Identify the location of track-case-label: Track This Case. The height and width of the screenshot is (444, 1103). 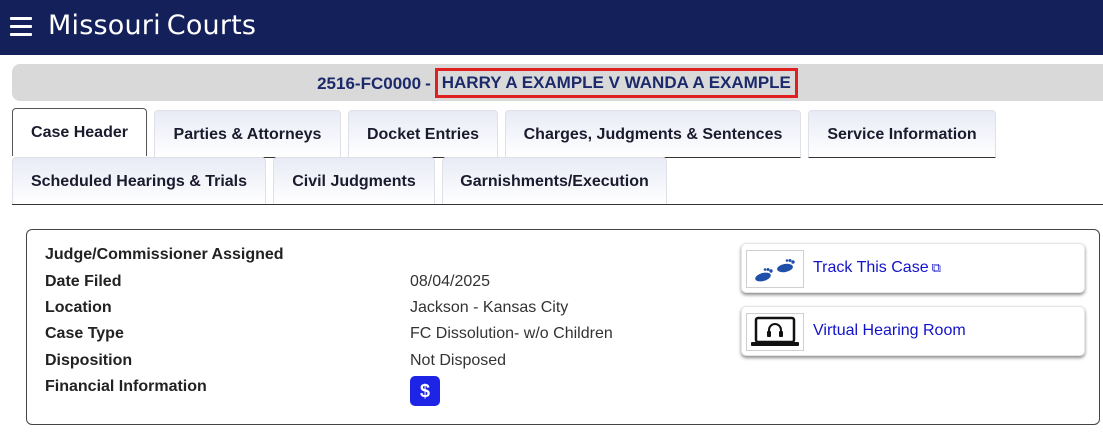
(871, 267).